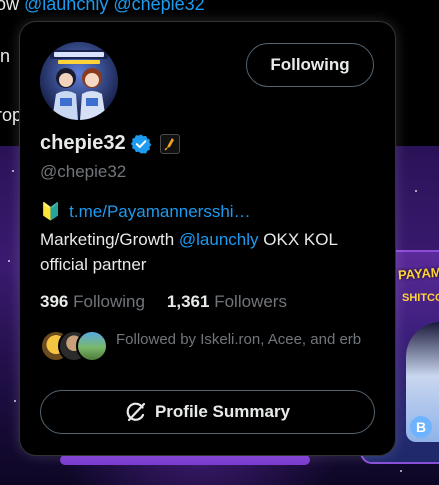 The width and height of the screenshot is (439, 485). Describe the element at coordinates (185, 460) in the screenshot. I see `background-media-edge` at that location.